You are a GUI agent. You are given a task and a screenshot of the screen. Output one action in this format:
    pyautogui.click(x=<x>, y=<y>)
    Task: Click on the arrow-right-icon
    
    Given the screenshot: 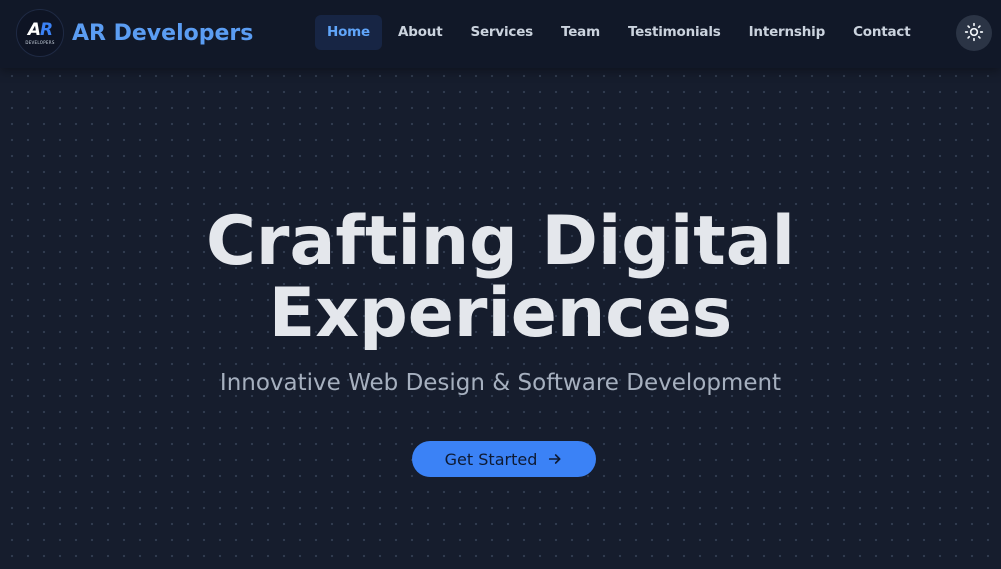 What is the action you would take?
    pyautogui.click(x=555, y=459)
    